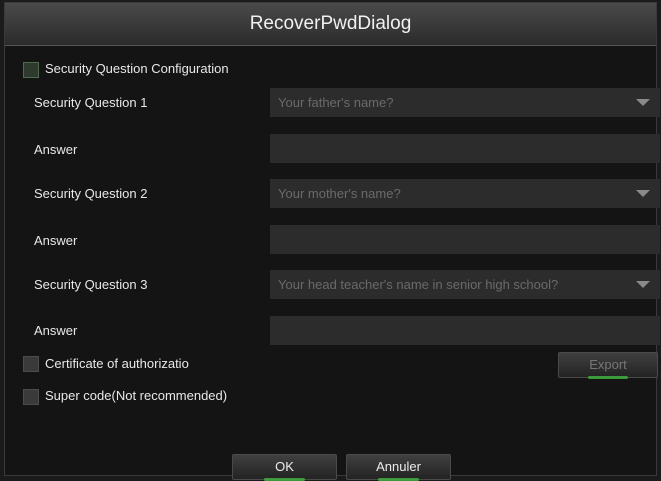 Image resolution: width=661 pixels, height=481 pixels. I want to click on ok-button: OK, so click(284, 467).